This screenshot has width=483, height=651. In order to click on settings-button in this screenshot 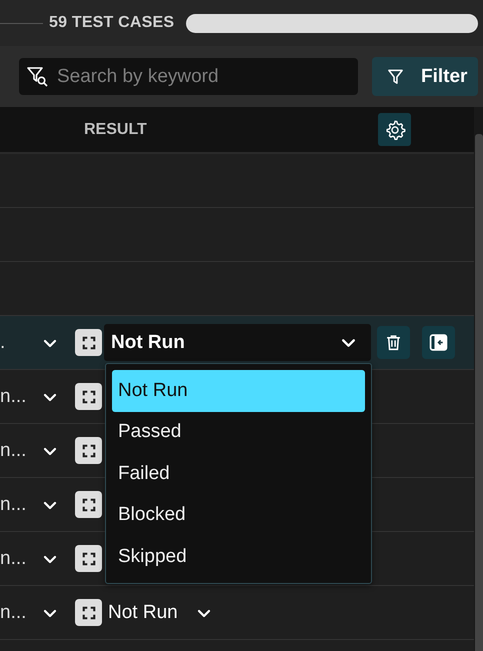, I will do `click(394, 129)`.